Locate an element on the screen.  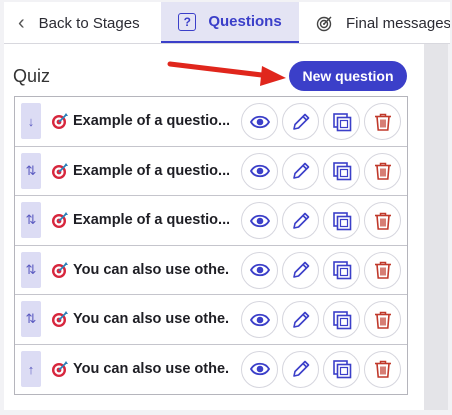
tab-questions: ? Questions is located at coordinates (230, 22).